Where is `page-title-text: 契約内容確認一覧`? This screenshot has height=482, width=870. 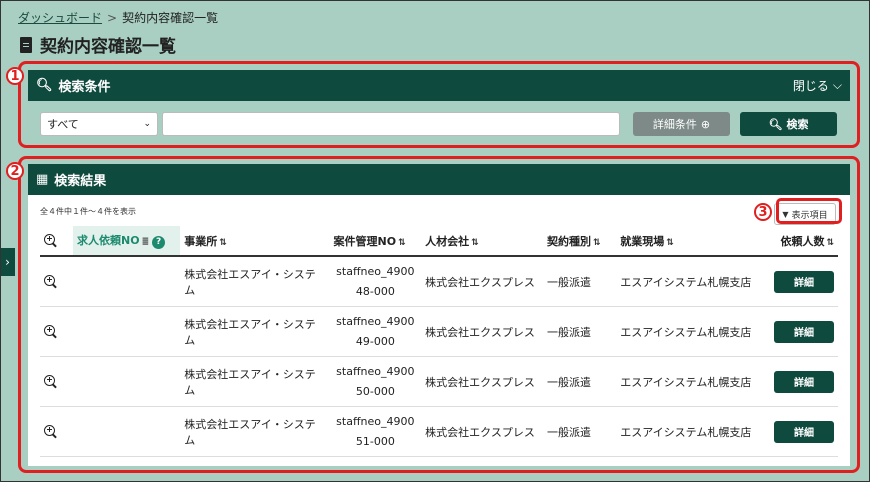 page-title-text: 契約内容確認一覧 is located at coordinates (108, 47).